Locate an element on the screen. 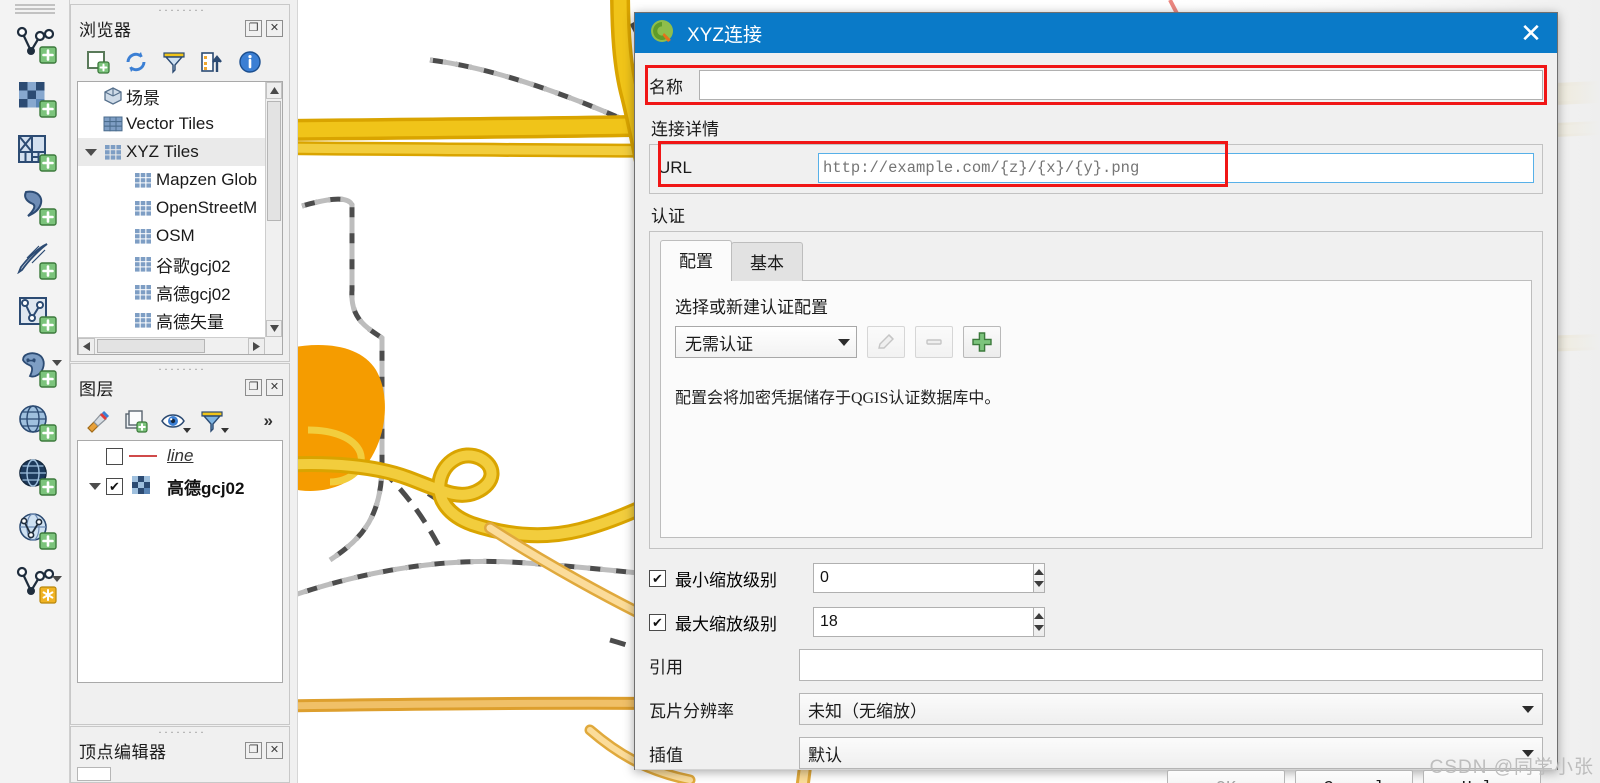 This screenshot has width=1600, height=783. remove-auth-config-button is located at coordinates (934, 342).